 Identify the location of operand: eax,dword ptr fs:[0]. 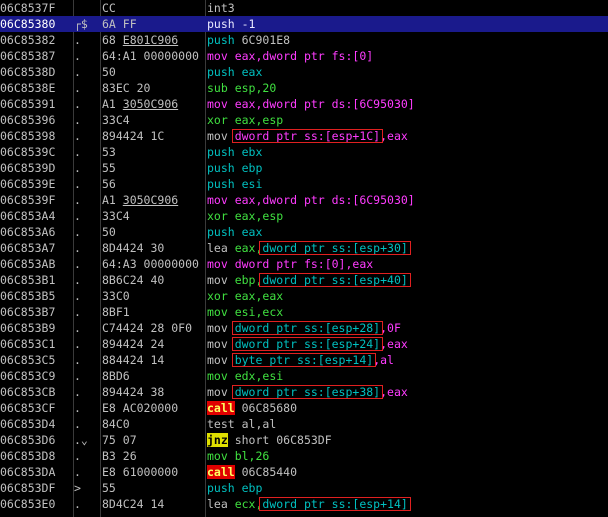
(300, 56).